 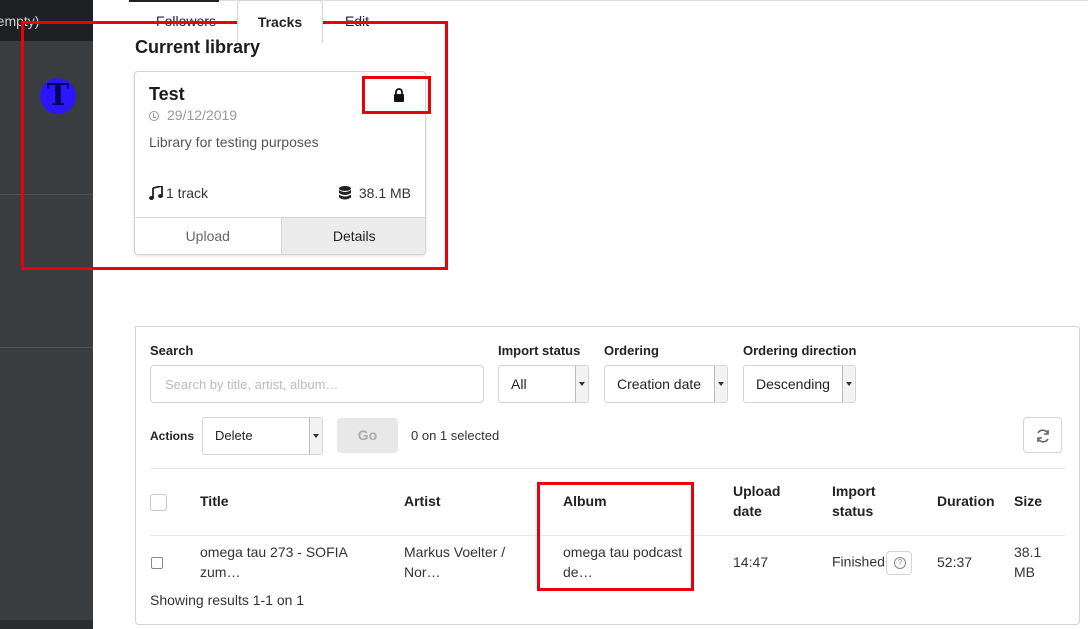 What do you see at coordinates (607, 468) in the screenshot?
I see `table-top-divider` at bounding box center [607, 468].